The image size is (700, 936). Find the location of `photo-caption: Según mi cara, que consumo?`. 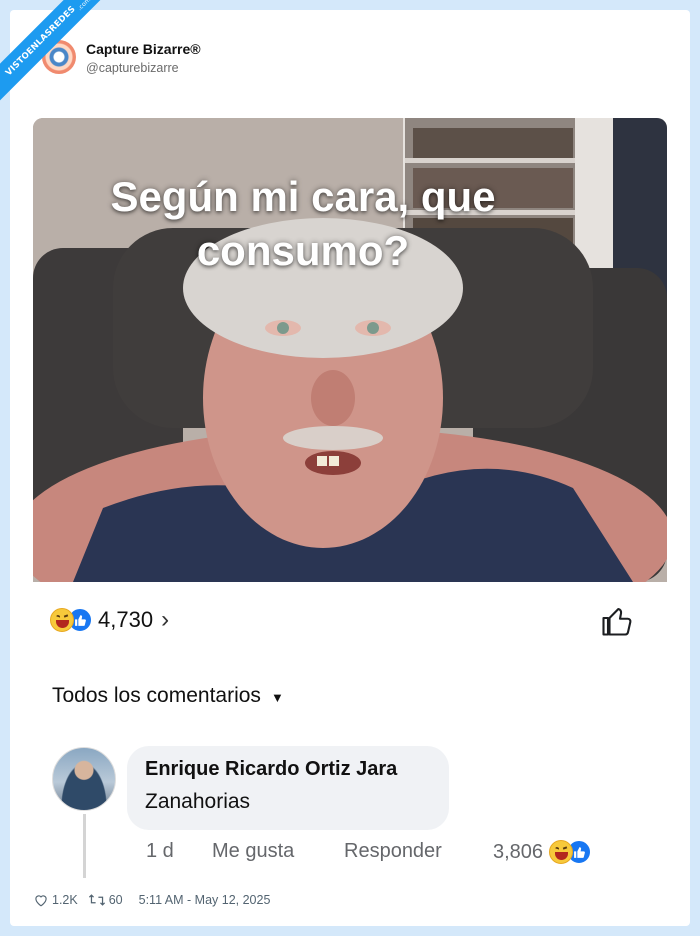

photo-caption: Según mi cara, que consumo? is located at coordinates (303, 223).